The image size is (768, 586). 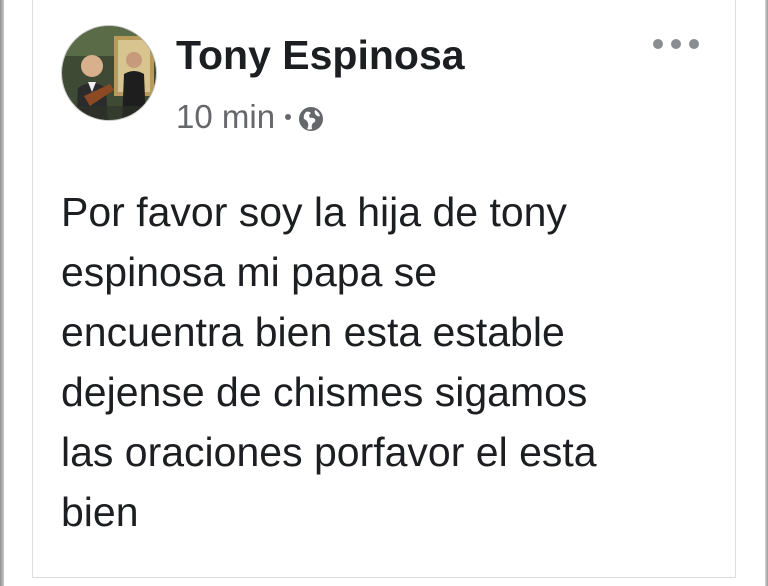 I want to click on avatar, so click(x=109, y=73).